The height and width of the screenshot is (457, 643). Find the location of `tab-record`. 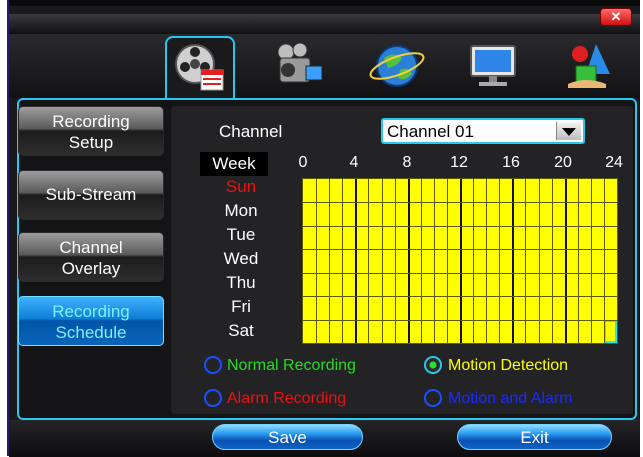

tab-record is located at coordinates (200, 68).